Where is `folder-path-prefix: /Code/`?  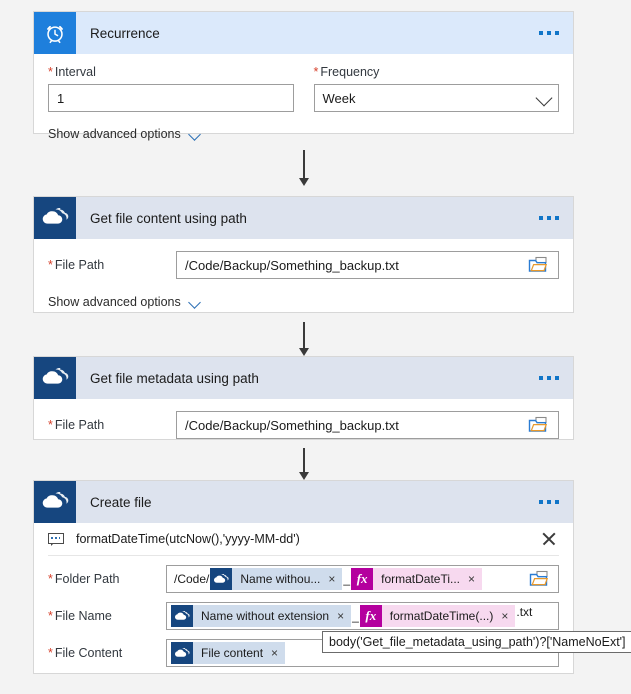
folder-path-prefix: /Code/ is located at coordinates (192, 579).